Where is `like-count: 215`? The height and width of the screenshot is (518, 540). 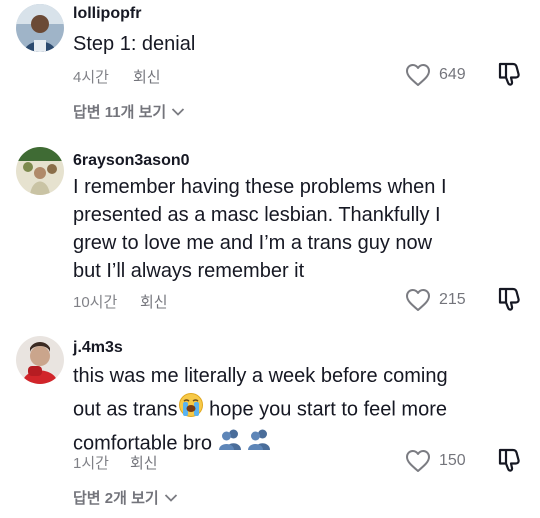
like-count: 215 is located at coordinates (452, 299).